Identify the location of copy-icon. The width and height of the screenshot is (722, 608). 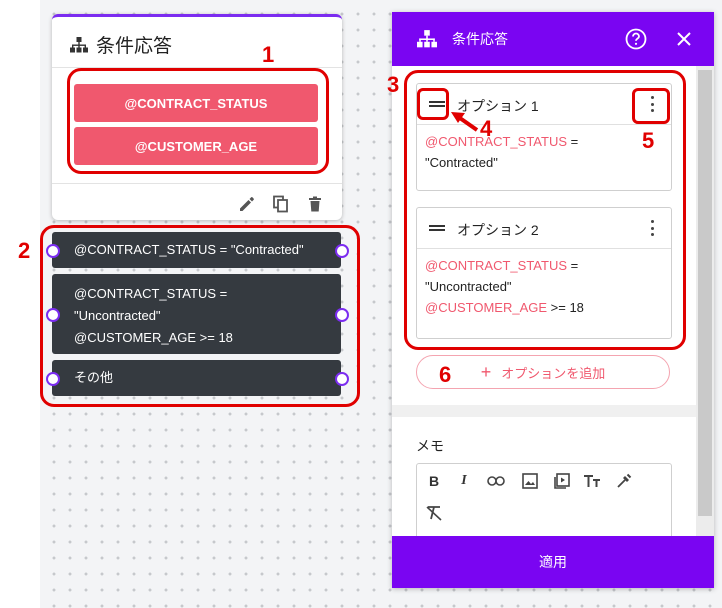
(281, 204).